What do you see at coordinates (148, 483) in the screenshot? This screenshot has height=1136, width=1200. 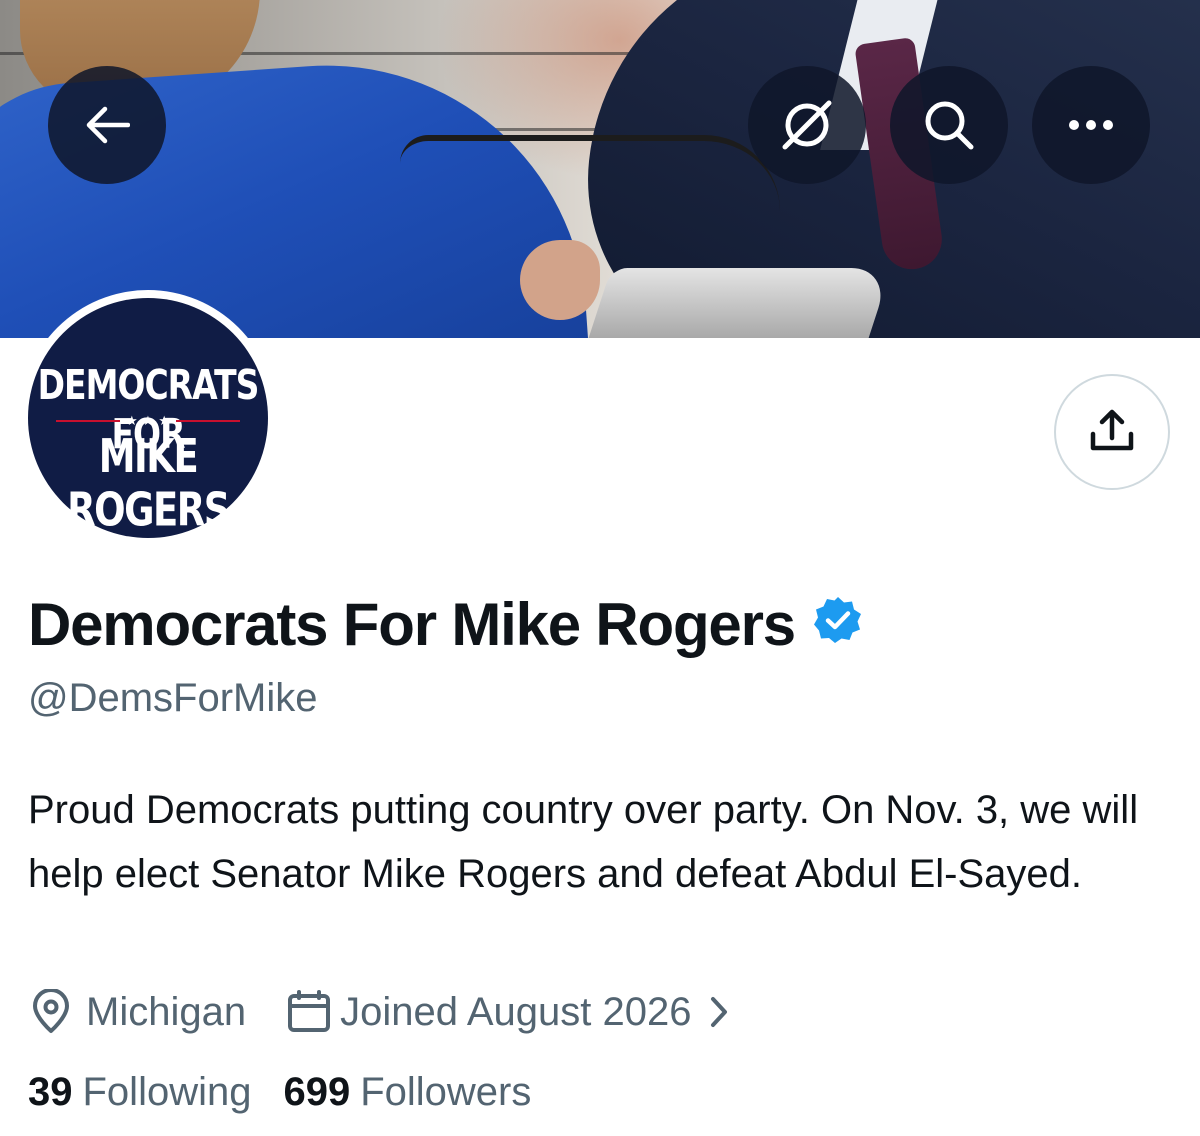 I see `avatar-logo-line2: MIKE ROGERS` at bounding box center [148, 483].